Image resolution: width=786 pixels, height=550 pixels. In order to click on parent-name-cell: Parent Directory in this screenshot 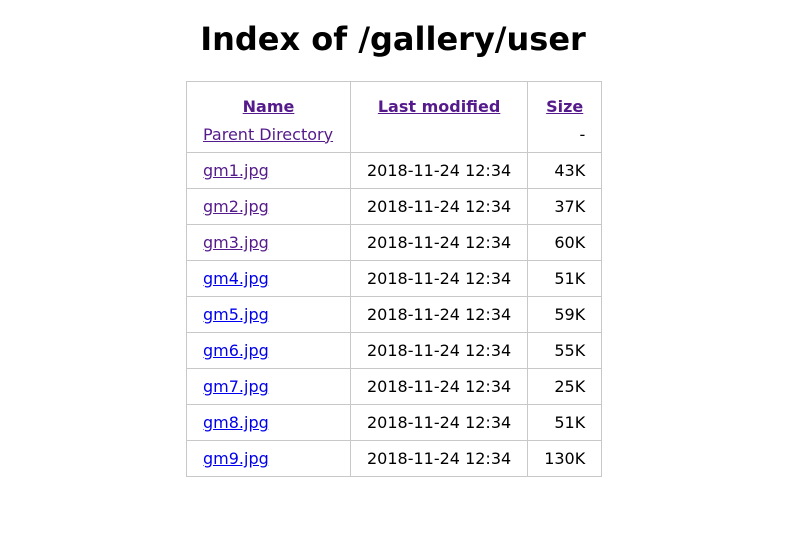, I will do `click(268, 134)`.